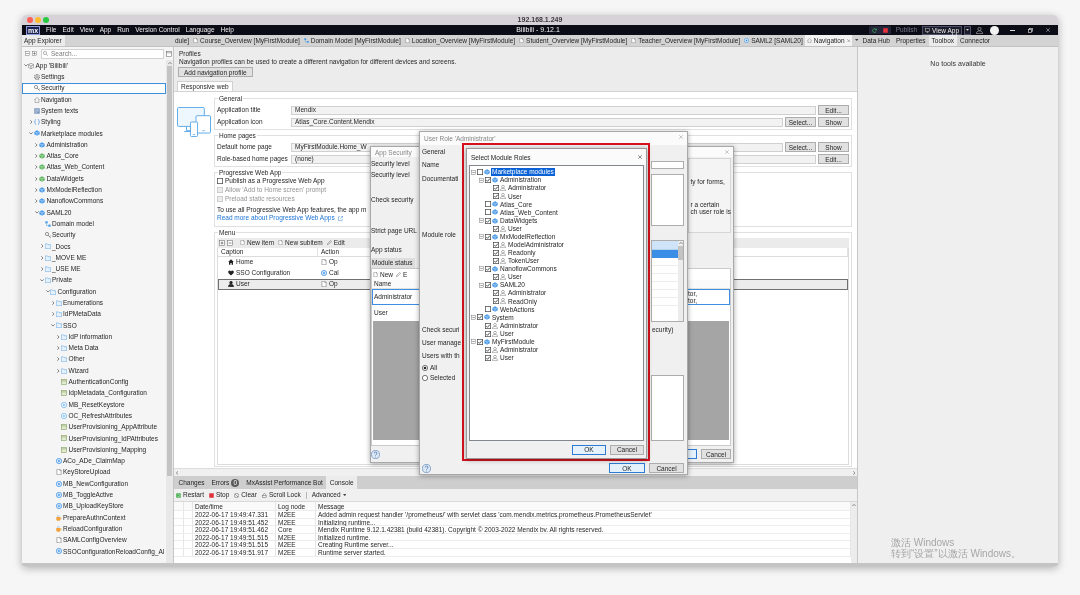 This screenshot has height=595, width=1080. I want to click on activation-notice: 激活 Windows, so click(923, 542).